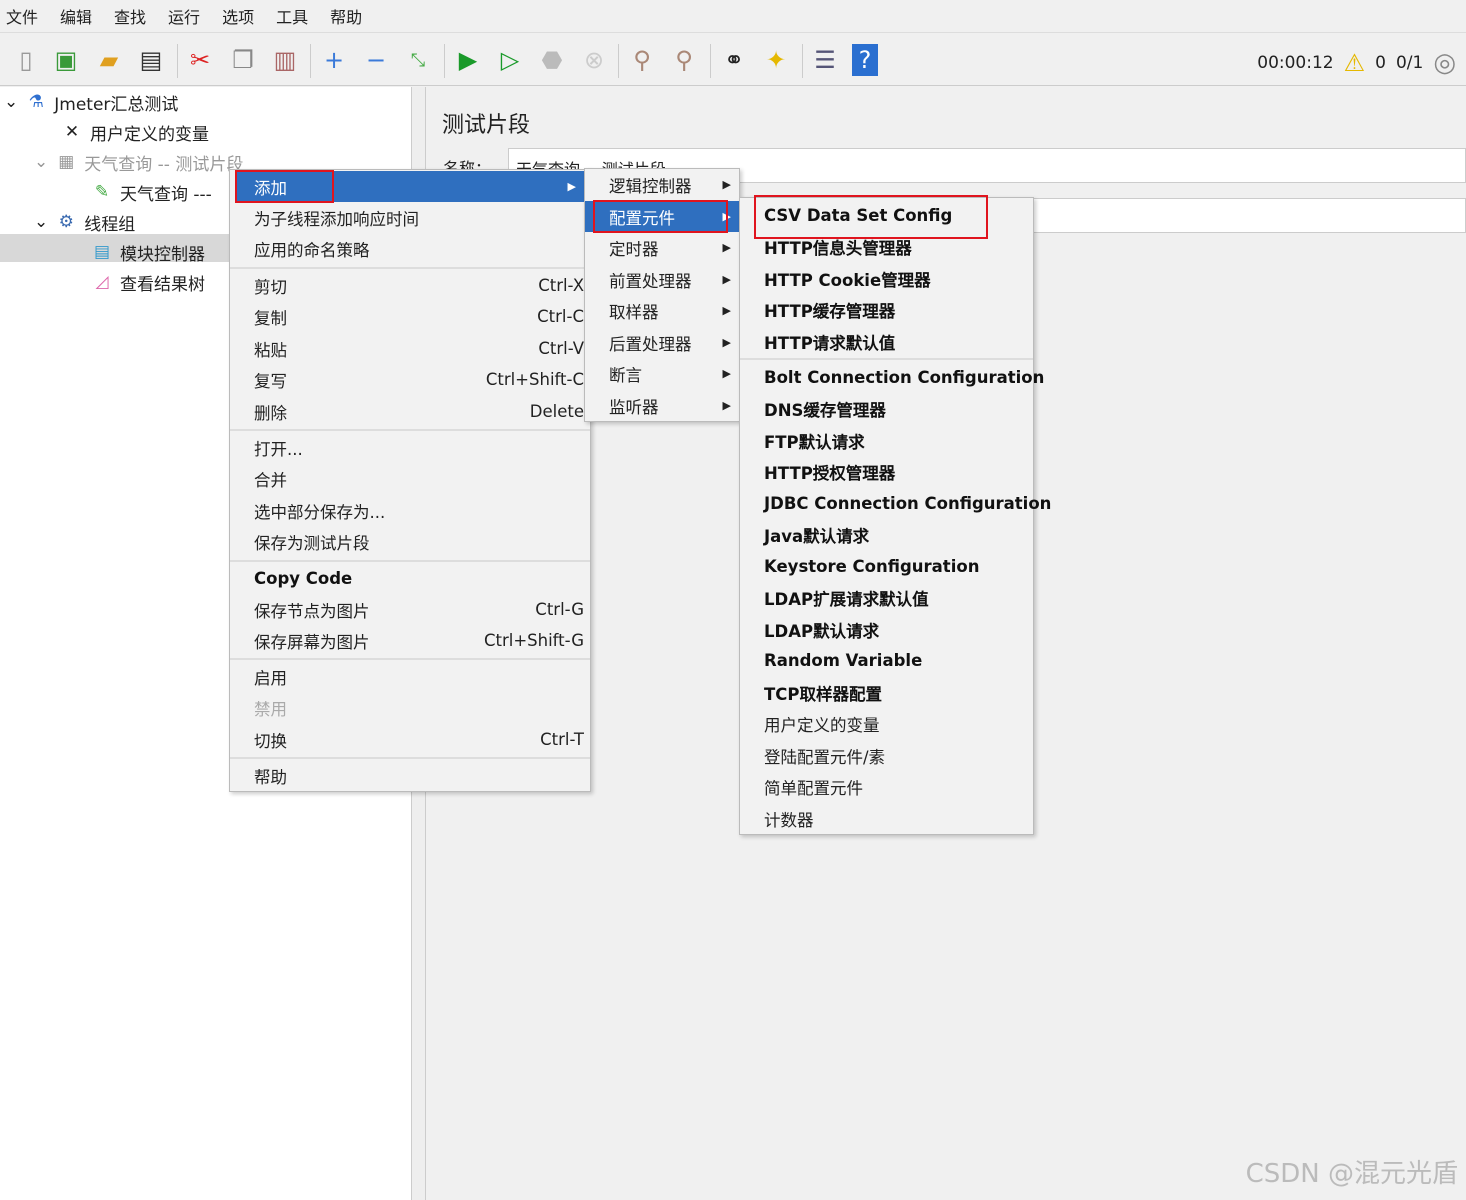 This screenshot has height=1200, width=1466. I want to click on shutdown-icon: ⊗, so click(594, 60).